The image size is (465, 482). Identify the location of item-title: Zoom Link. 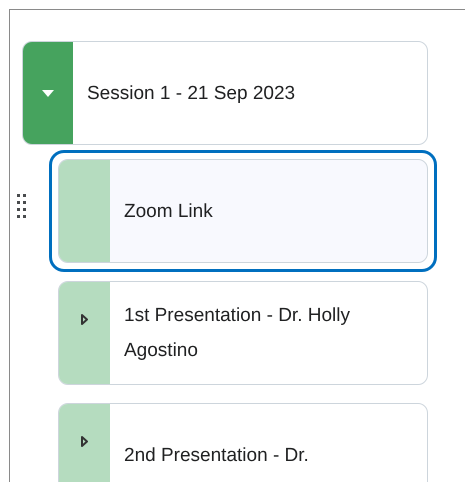
(168, 212).